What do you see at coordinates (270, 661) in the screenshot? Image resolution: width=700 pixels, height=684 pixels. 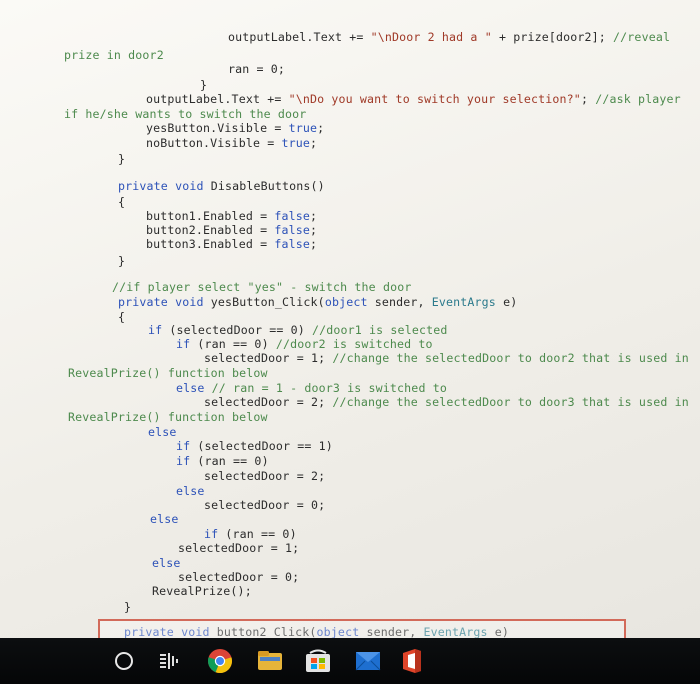 I see `file-explorer-icon` at bounding box center [270, 661].